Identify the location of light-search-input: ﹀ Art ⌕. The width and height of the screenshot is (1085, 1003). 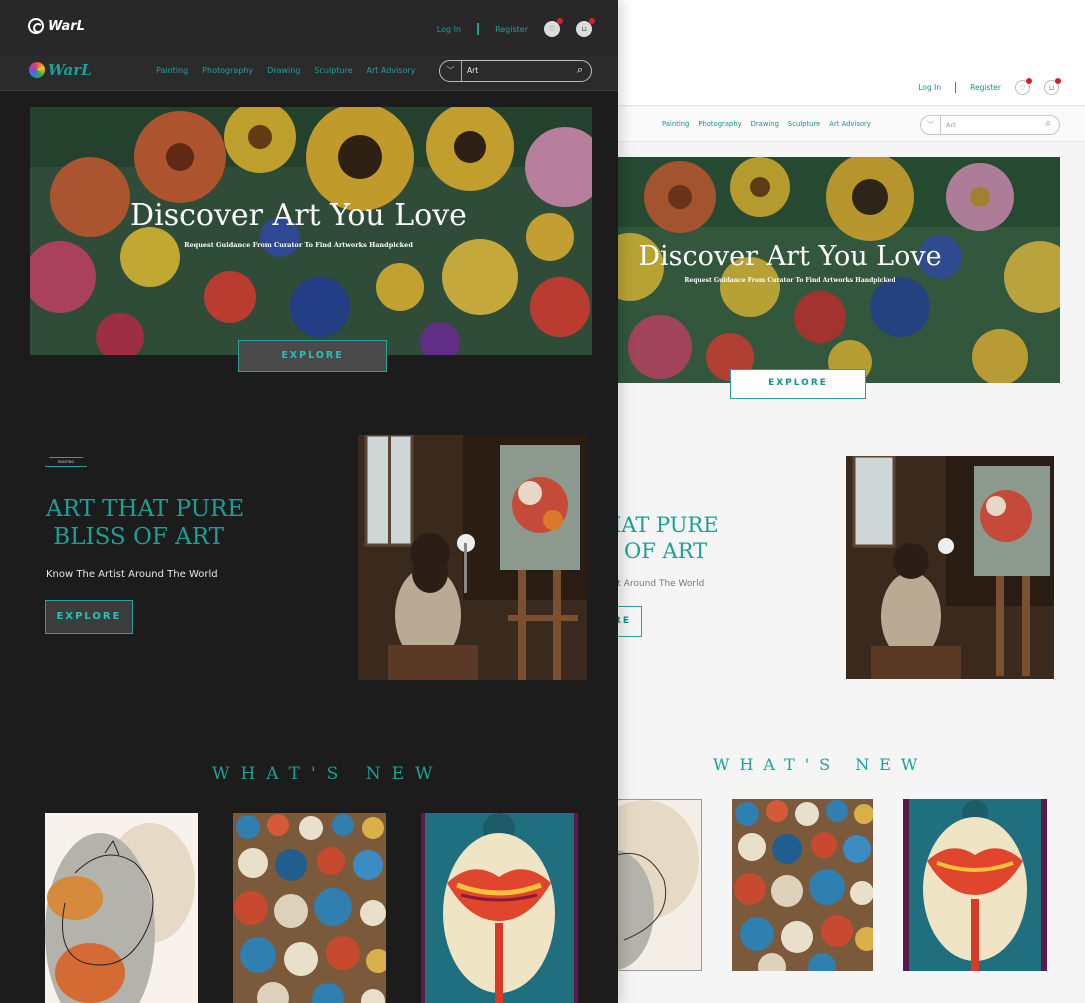
(990, 125).